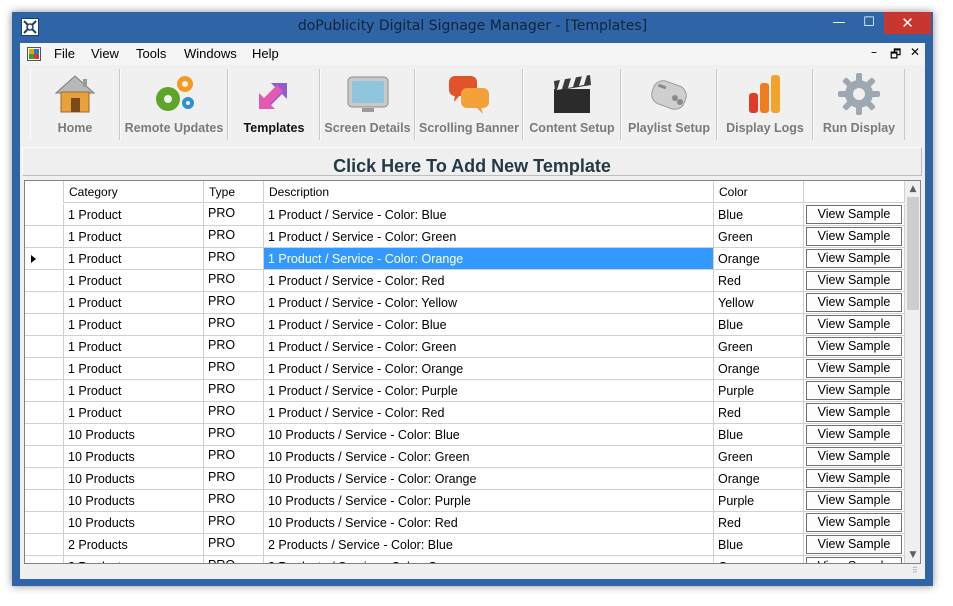 The height and width of the screenshot is (606, 953). What do you see at coordinates (134, 559) in the screenshot?
I see `category-cell: 2 Products` at bounding box center [134, 559].